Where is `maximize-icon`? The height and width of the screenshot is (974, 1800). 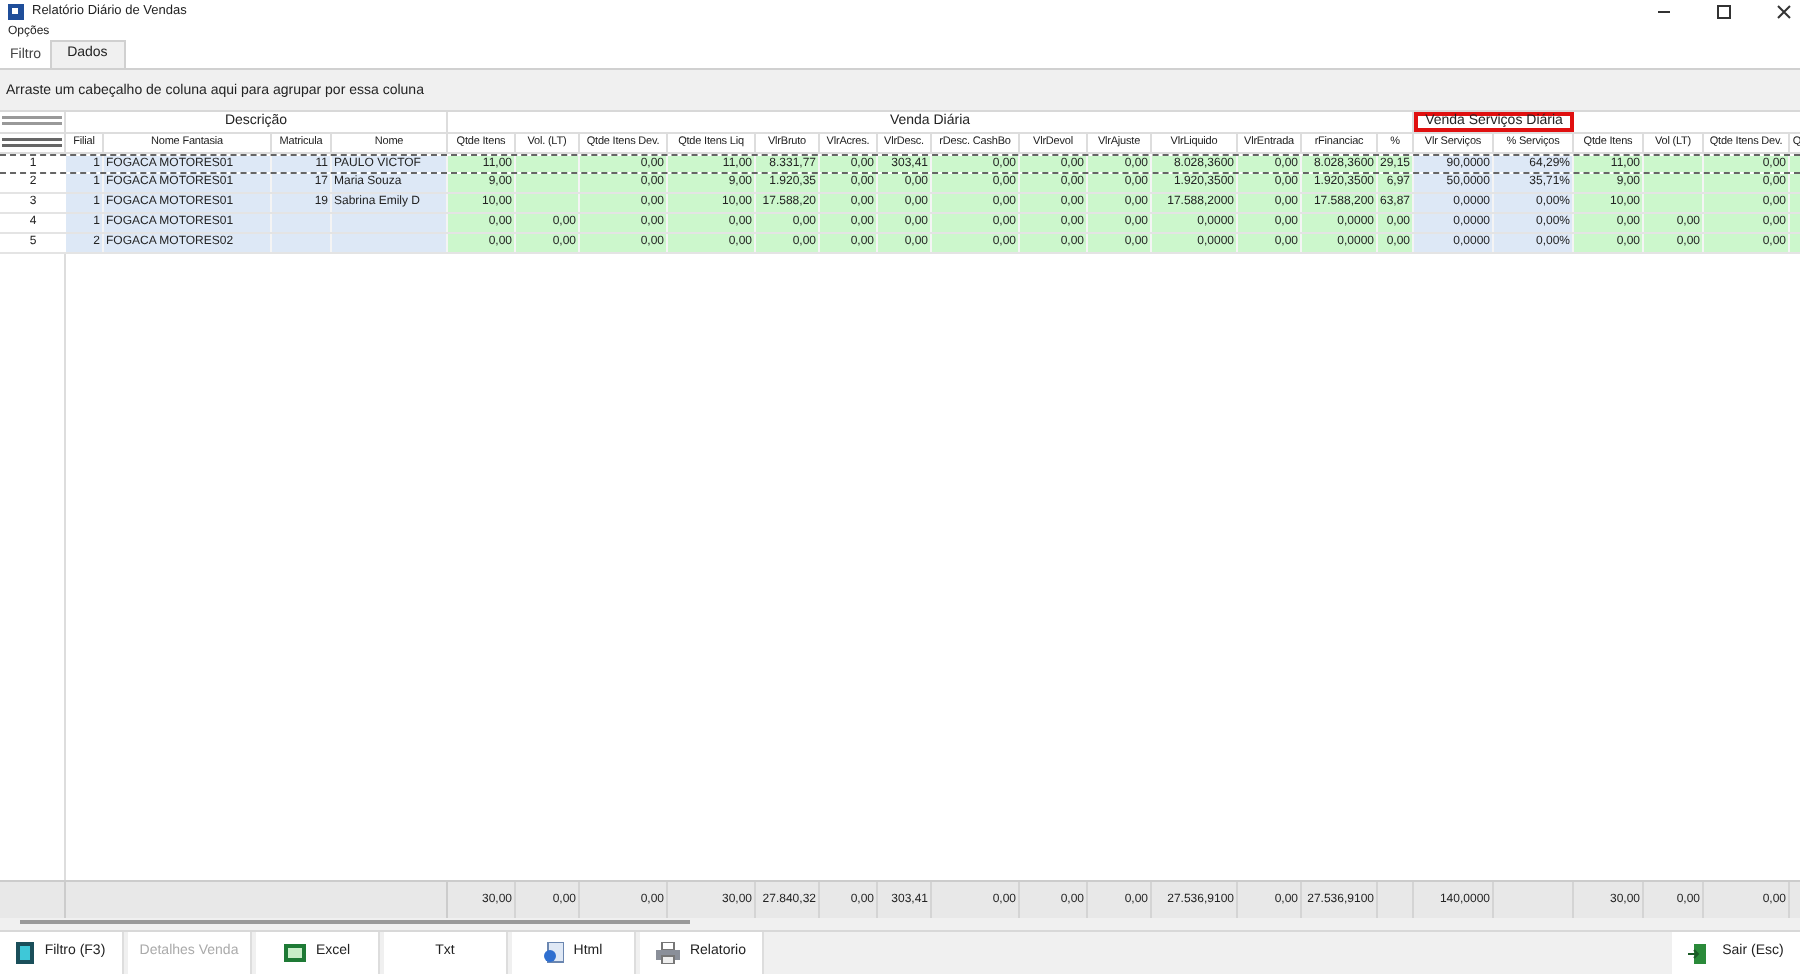
maximize-icon is located at coordinates (1724, 12).